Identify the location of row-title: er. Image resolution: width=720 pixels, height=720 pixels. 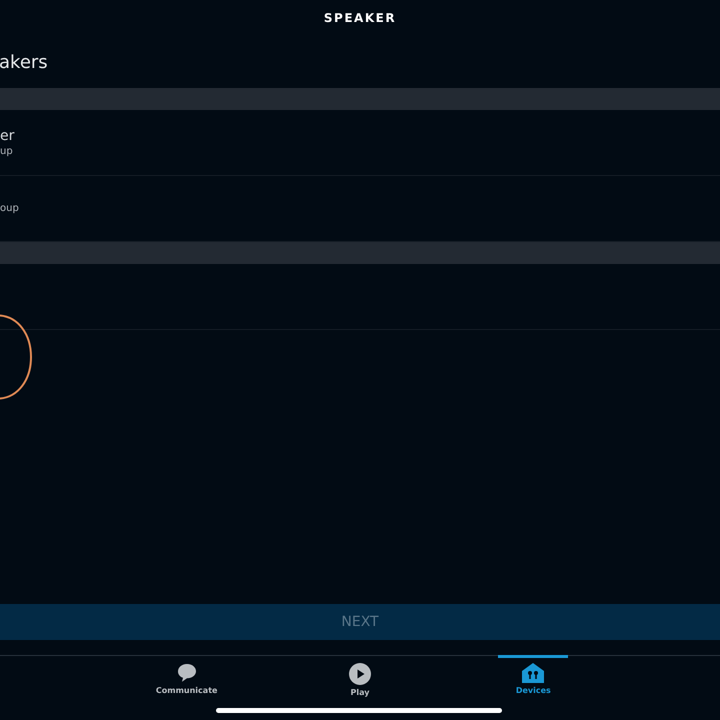
(8, 136).